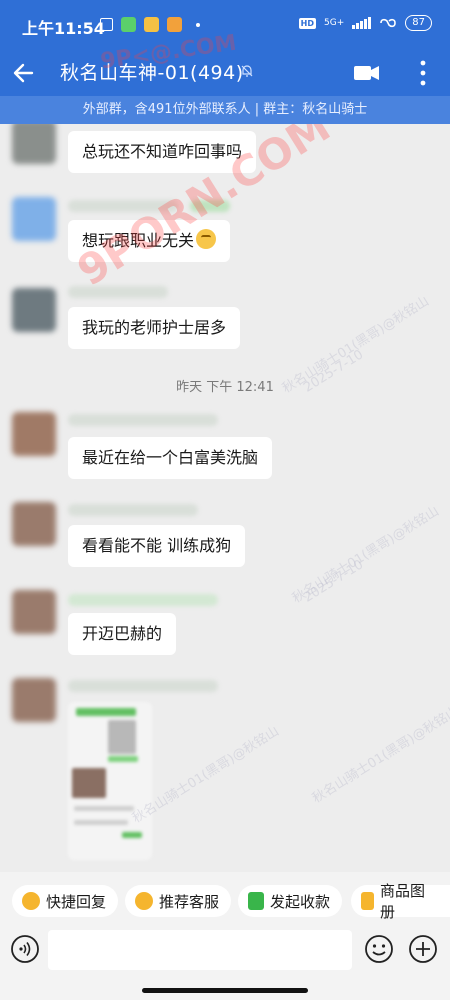 This screenshot has height=1000, width=450. What do you see at coordinates (200, 950) in the screenshot?
I see `message-input` at bounding box center [200, 950].